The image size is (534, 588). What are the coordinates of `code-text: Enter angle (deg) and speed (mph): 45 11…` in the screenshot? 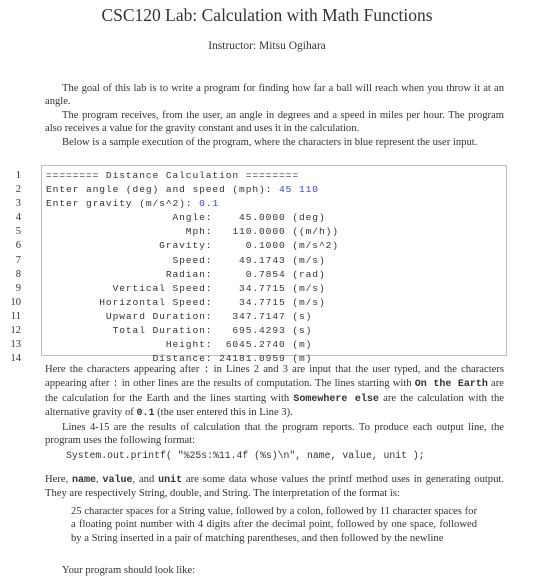 It's located at (182, 190).